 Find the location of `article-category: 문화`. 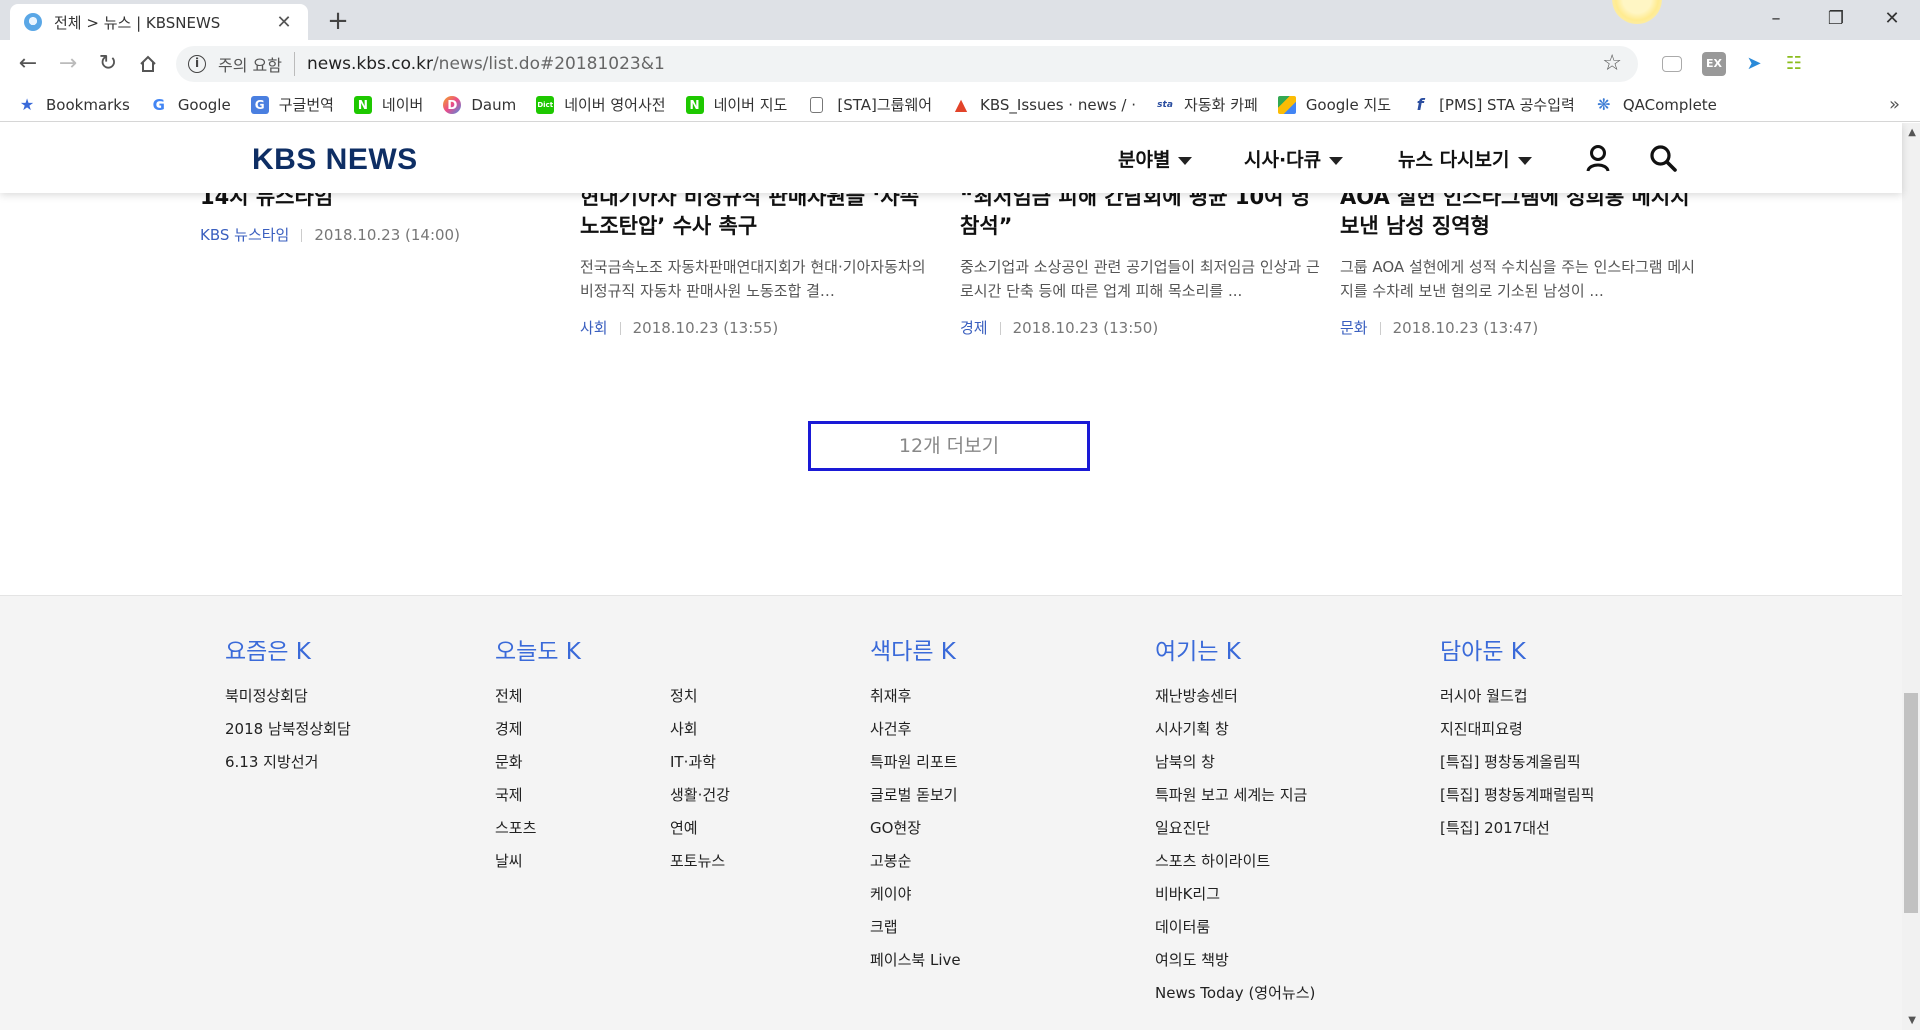

article-category: 문화 is located at coordinates (1354, 328).